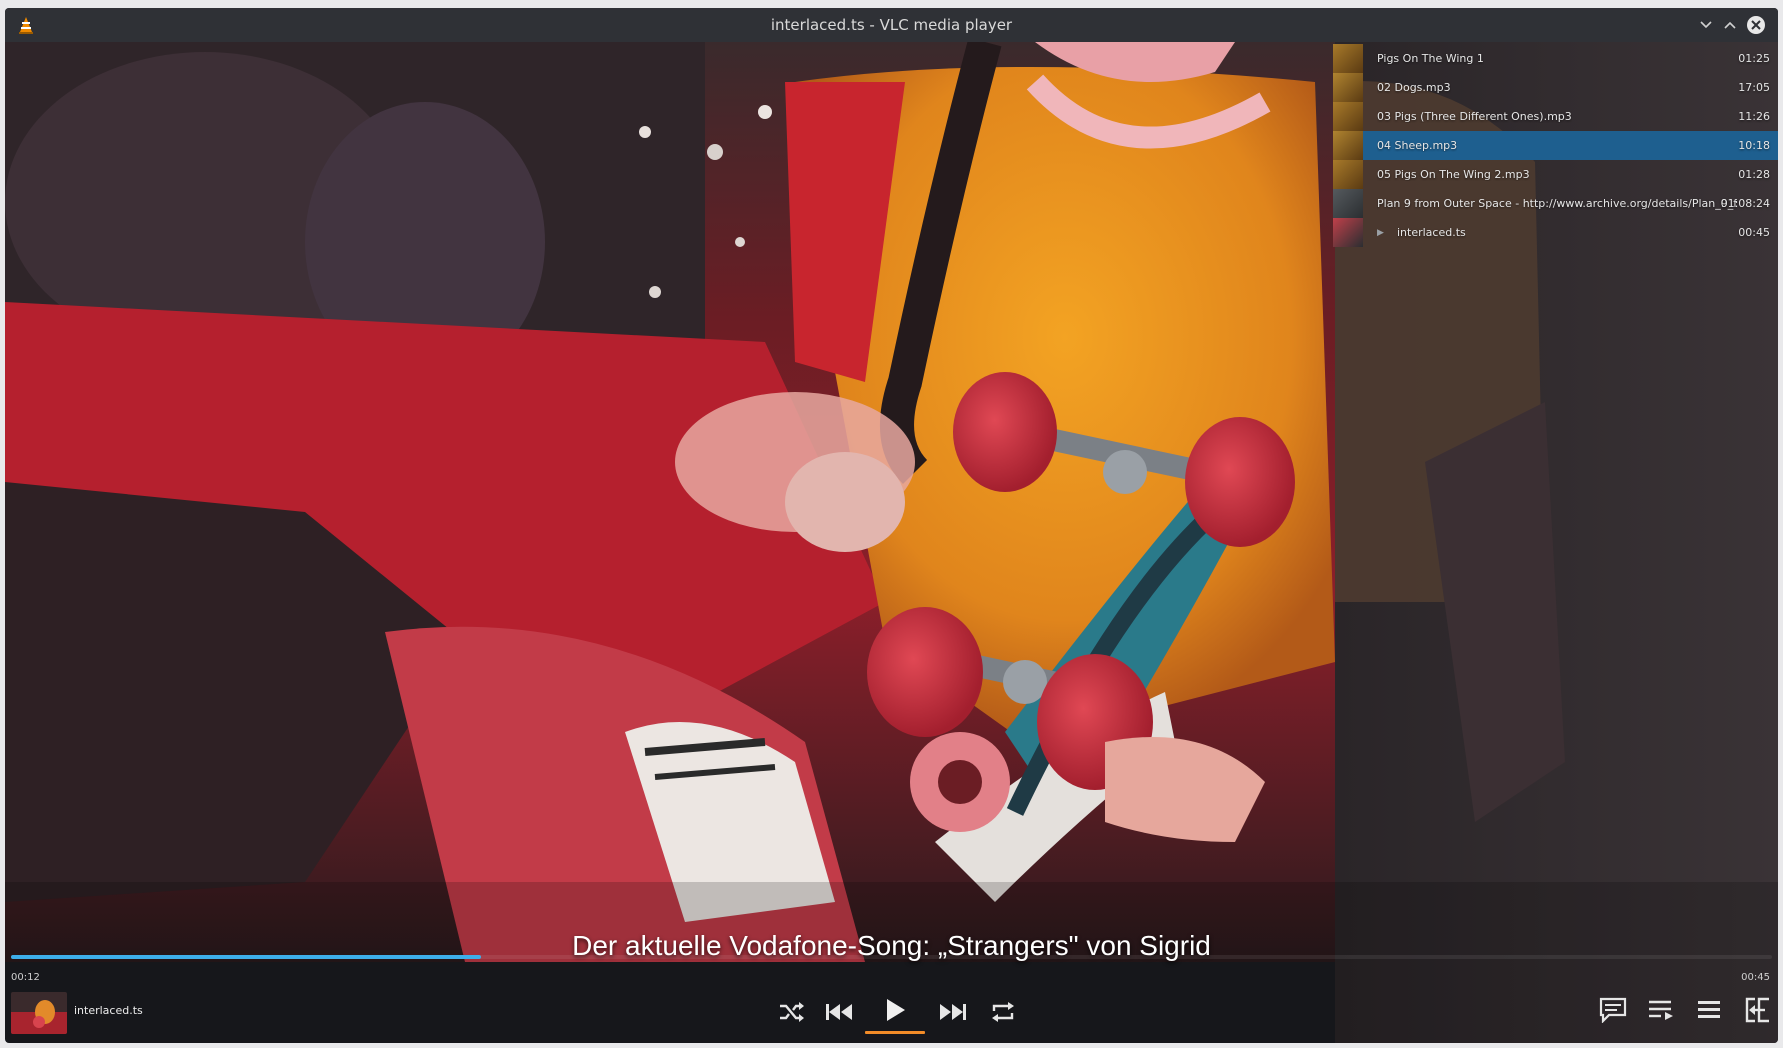  I want to click on minimize-icon, so click(1706, 25).